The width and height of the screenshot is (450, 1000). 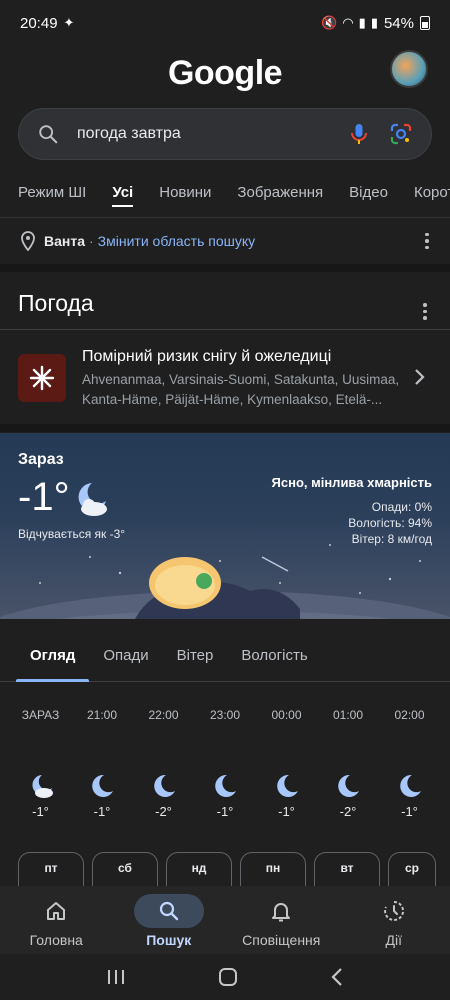 I want to click on nav-activity: Дії, so click(x=394, y=920).